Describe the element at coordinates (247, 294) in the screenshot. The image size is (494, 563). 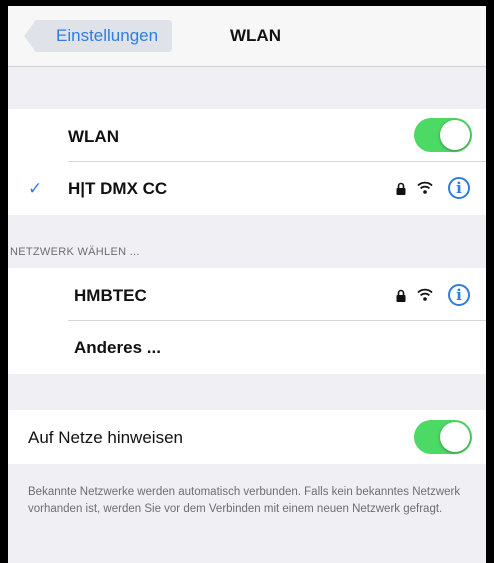
I see `network-row: HMBTEC i` at that location.